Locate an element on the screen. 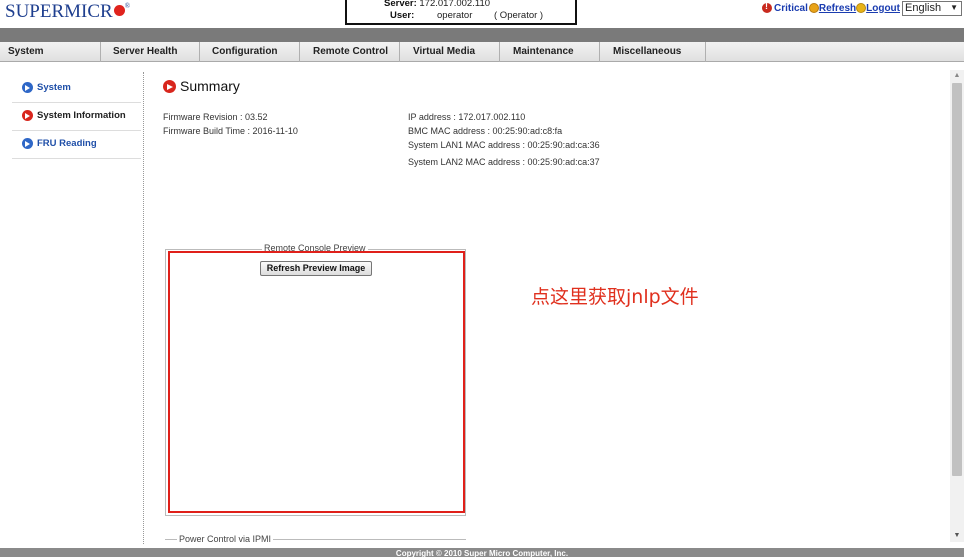 The image size is (964, 557). nav-configuration: Configuration is located at coordinates (250, 52).